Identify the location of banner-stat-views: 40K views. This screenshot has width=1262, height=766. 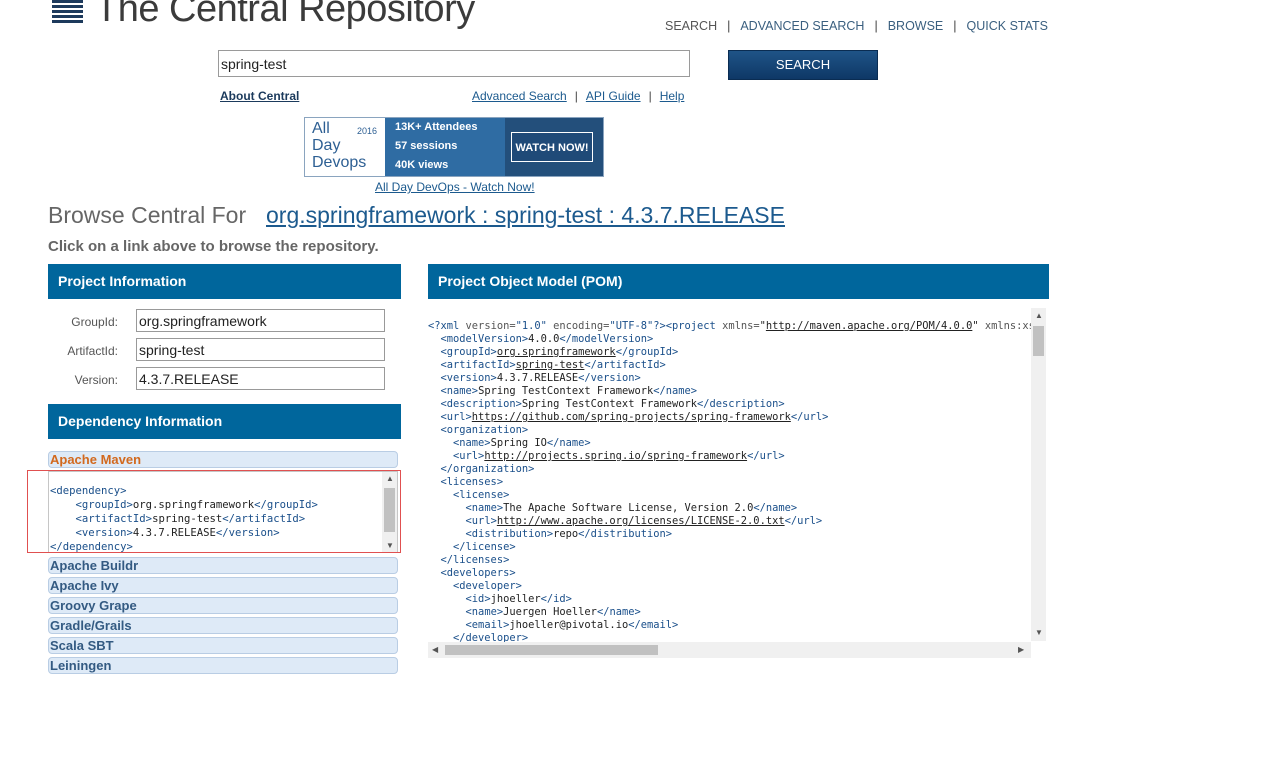
(422, 165).